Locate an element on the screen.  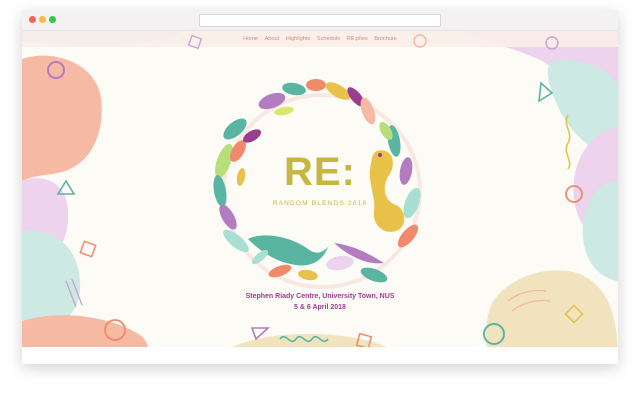
nav-item-about: About is located at coordinates (272, 39).